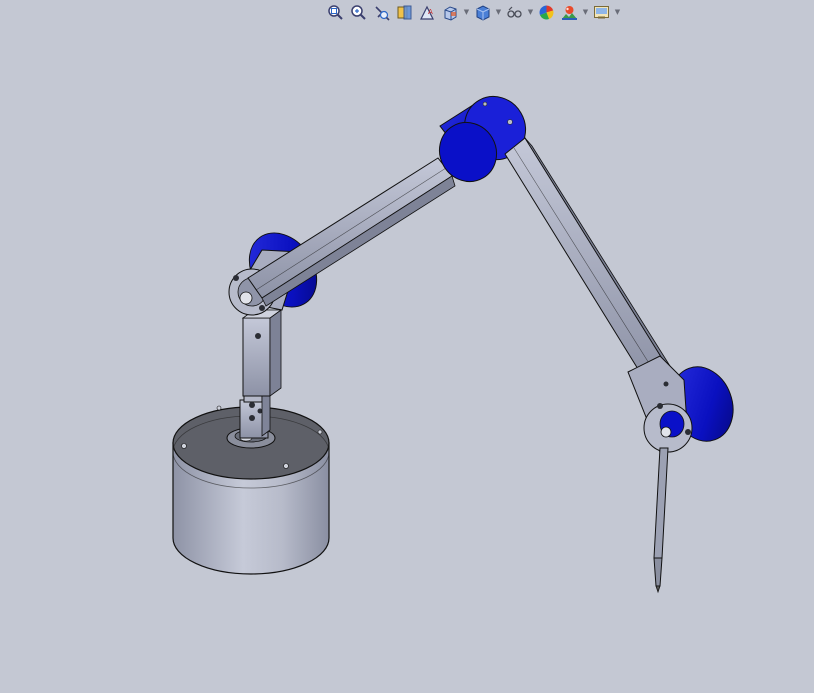 The height and width of the screenshot is (693, 814). Describe the element at coordinates (590, 260) in the screenshot. I see `forearm-link` at that location.